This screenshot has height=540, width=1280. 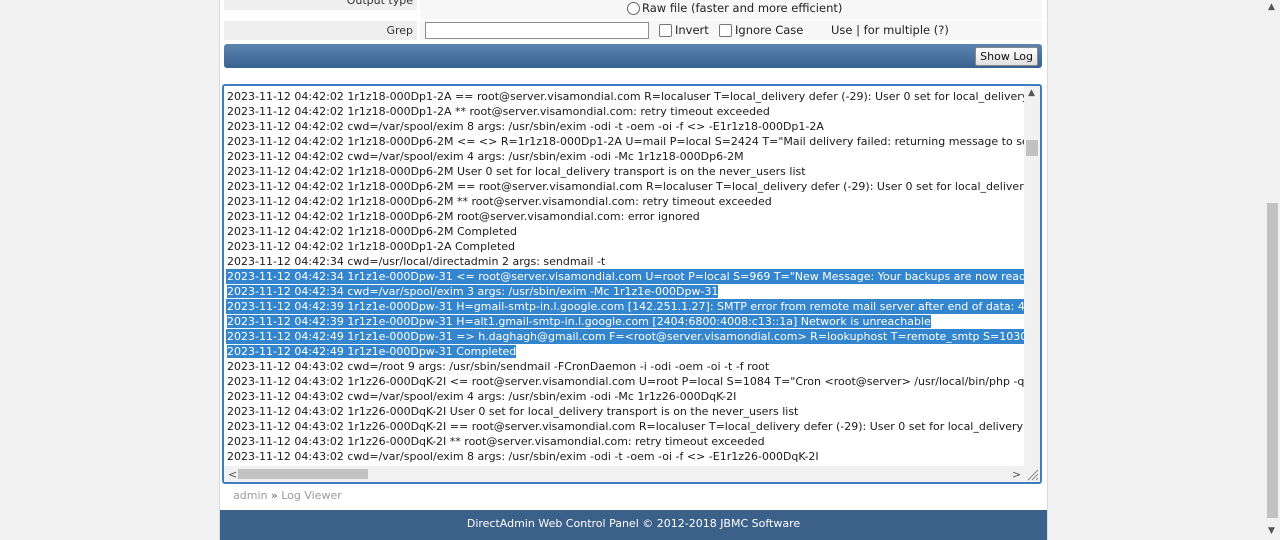 What do you see at coordinates (769, 30) in the screenshot?
I see `ignore-case-label: Ignore Case` at bounding box center [769, 30].